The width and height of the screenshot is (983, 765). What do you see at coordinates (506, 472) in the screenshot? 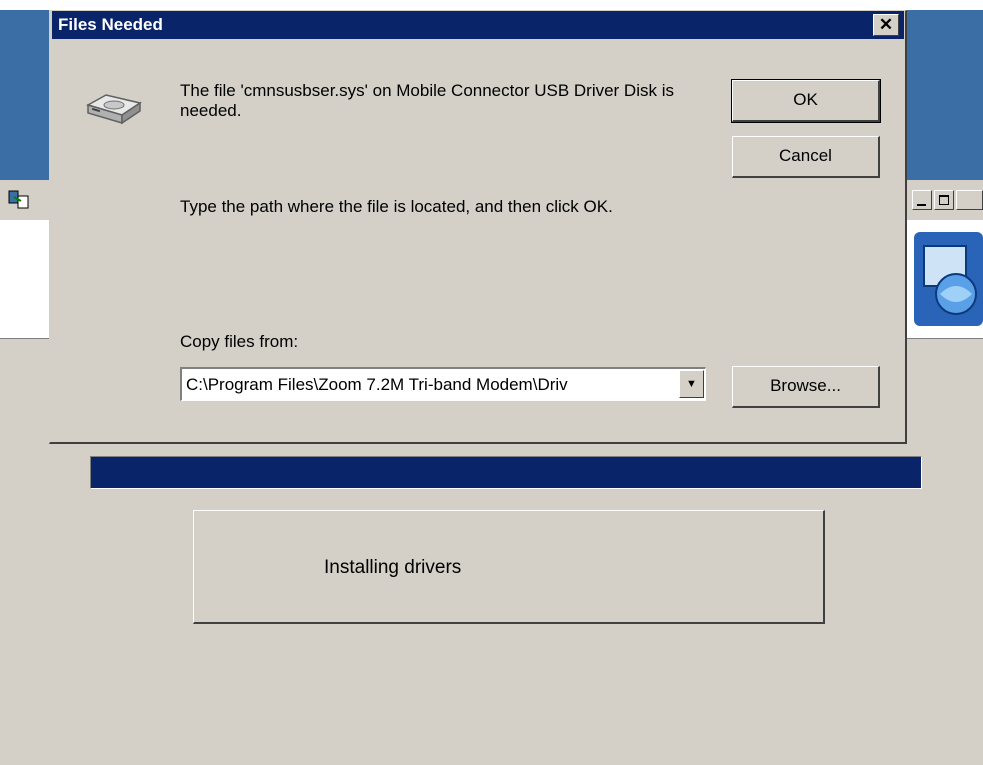
I see `progress-bar` at bounding box center [506, 472].